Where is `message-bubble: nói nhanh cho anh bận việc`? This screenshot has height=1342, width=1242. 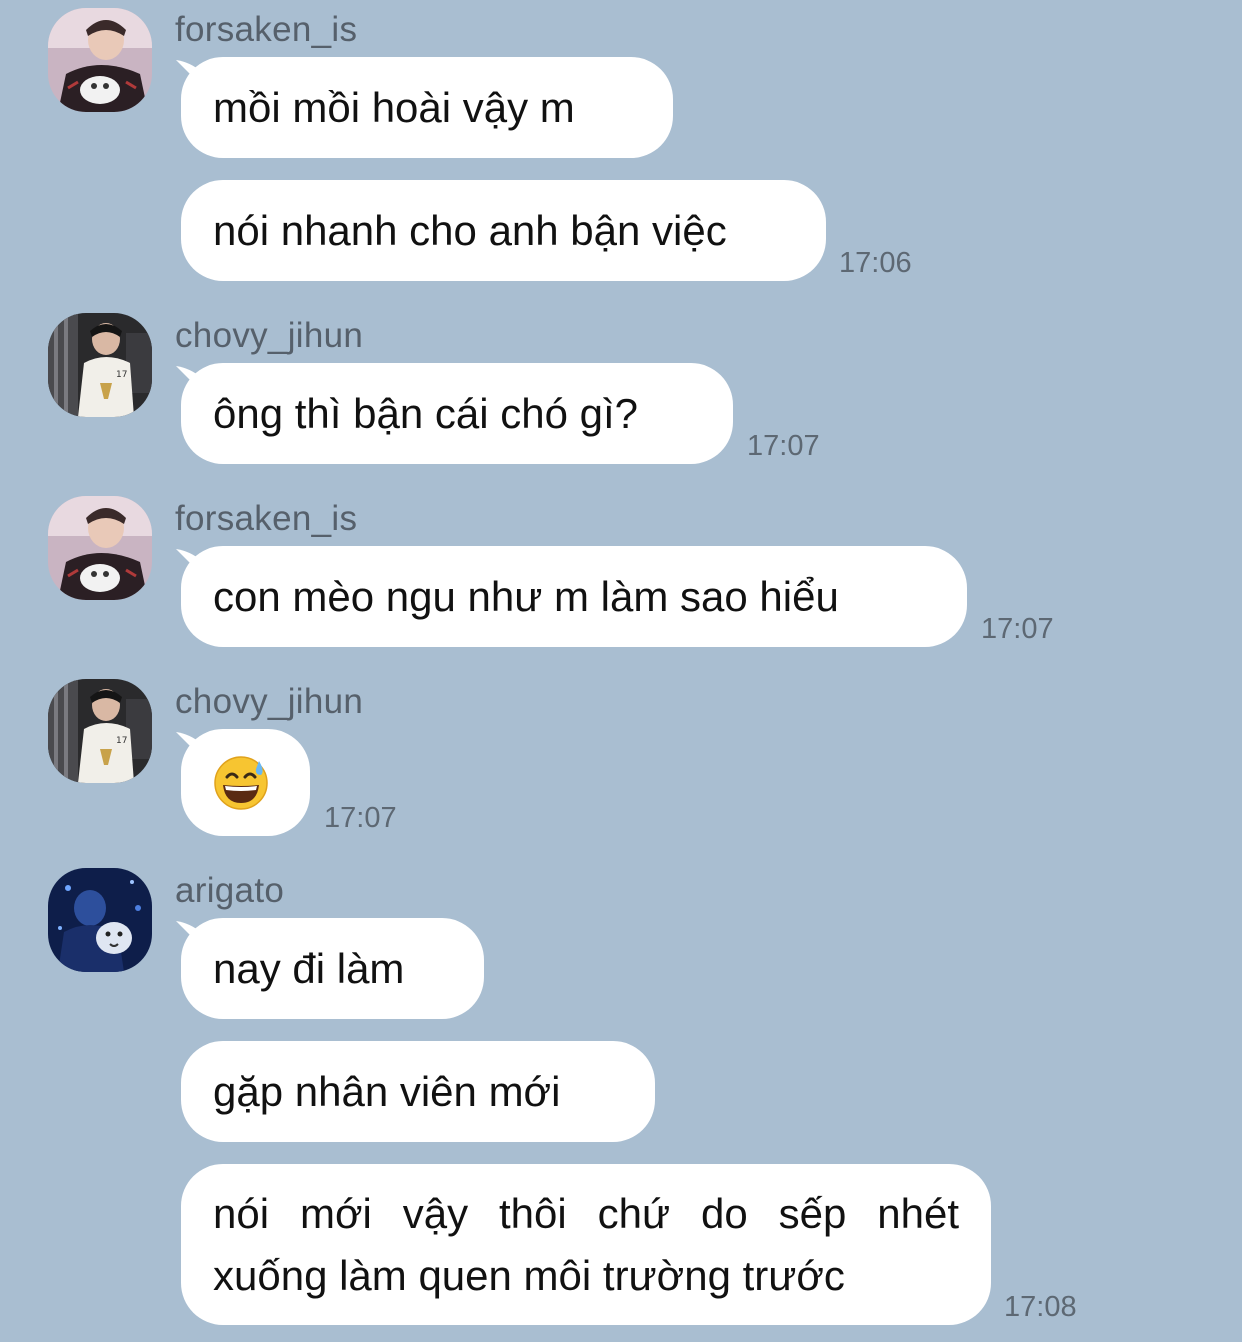 message-bubble: nói nhanh cho anh bận việc is located at coordinates (503, 230).